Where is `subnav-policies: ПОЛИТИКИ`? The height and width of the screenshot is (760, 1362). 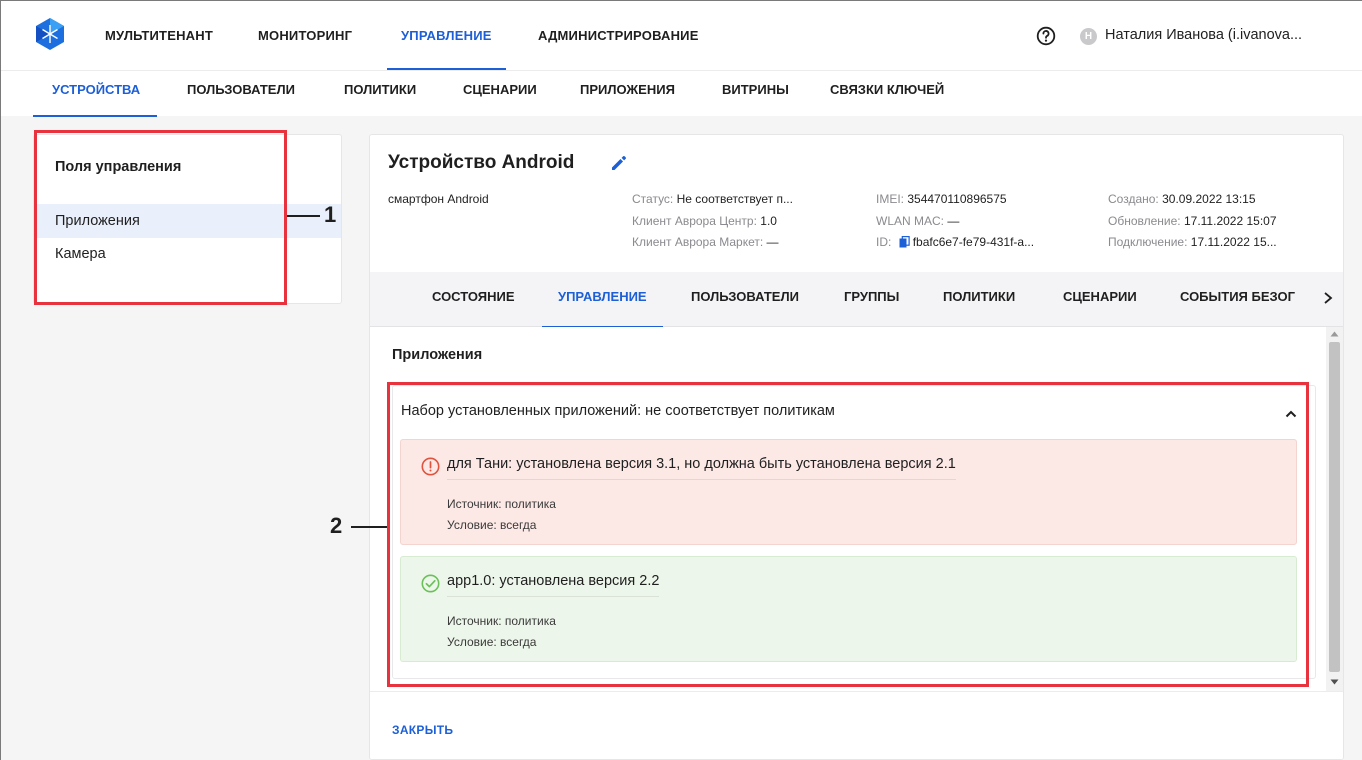
subnav-policies: ПОЛИТИКИ is located at coordinates (380, 94).